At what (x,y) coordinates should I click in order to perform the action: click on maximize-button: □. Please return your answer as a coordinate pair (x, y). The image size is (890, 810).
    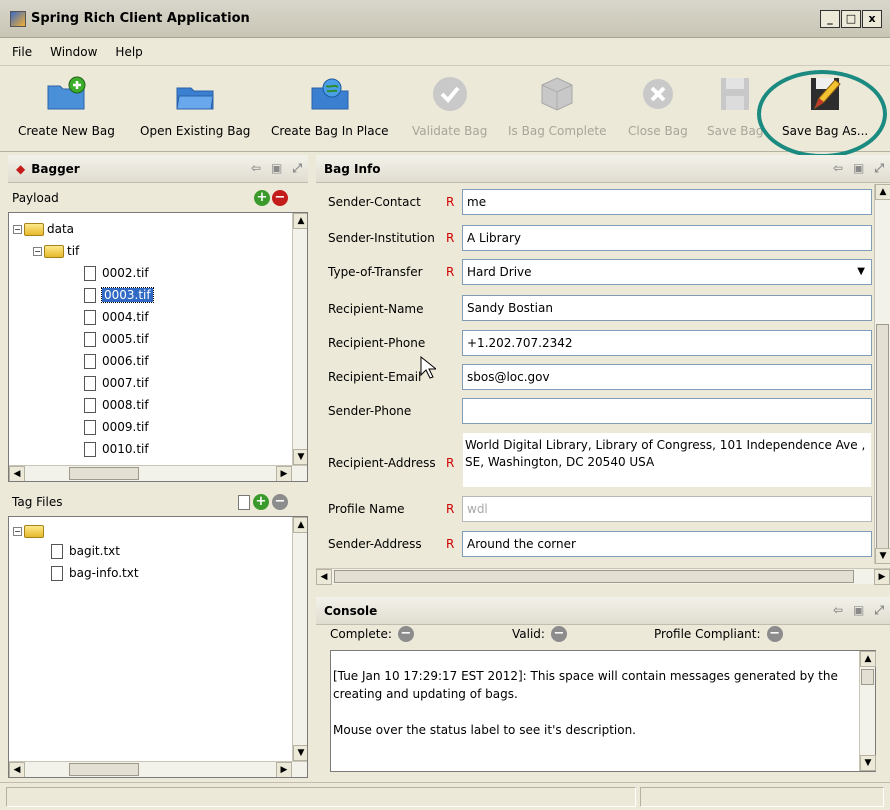
    Looking at the image, I should click on (851, 19).